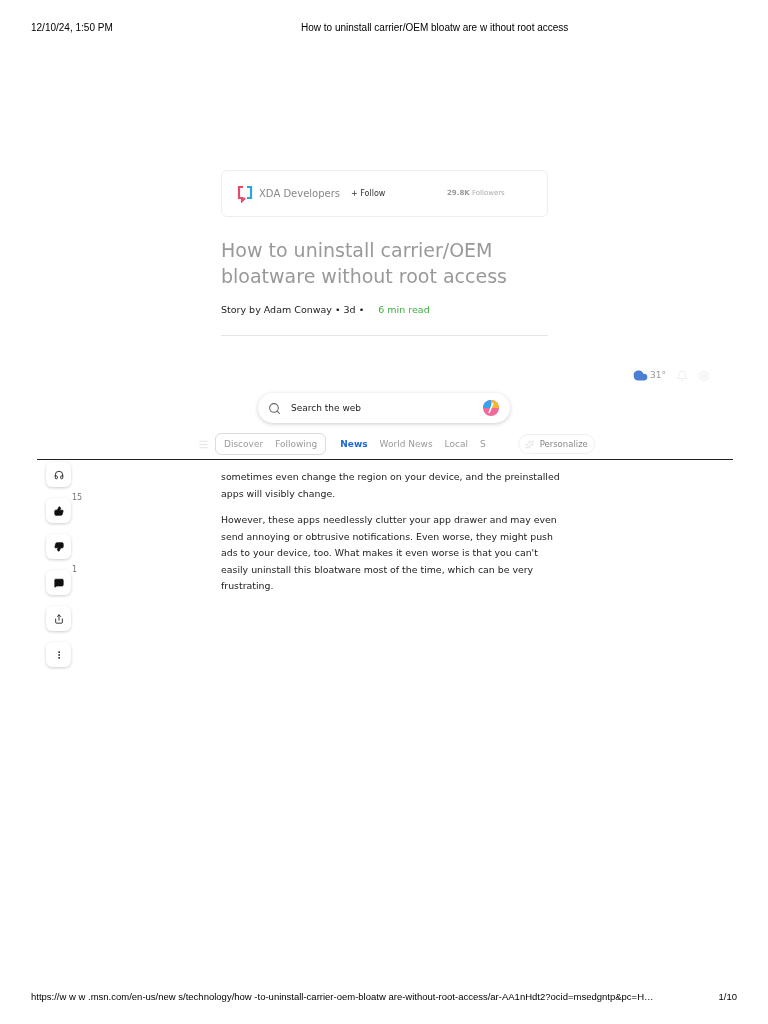 The height and width of the screenshot is (1024, 768). I want to click on thumbs-up-icon, so click(58, 510).